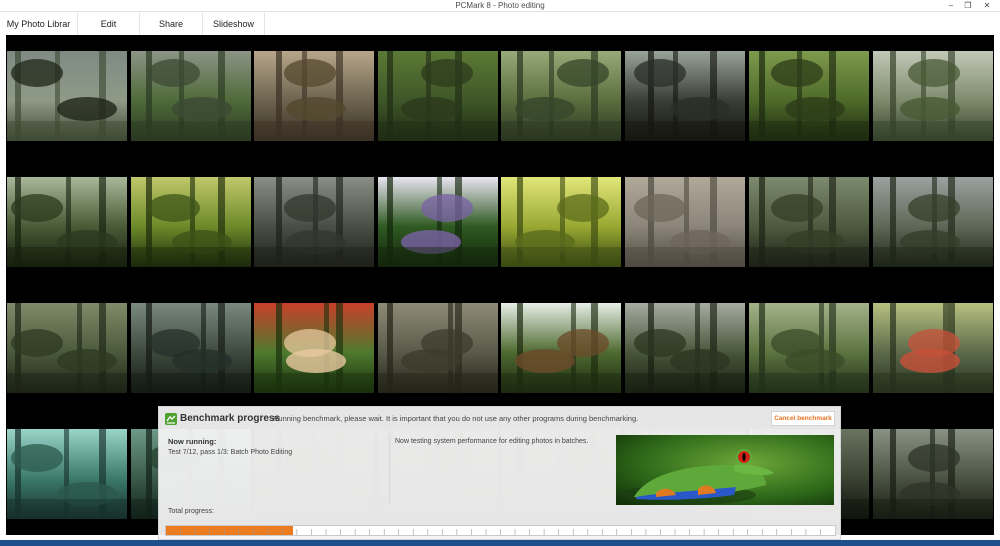  I want to click on cancel-benchmark-button: Cancel benchmark, so click(803, 418).